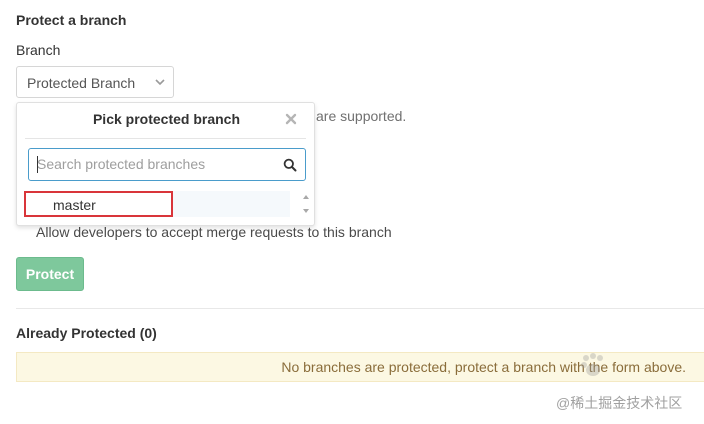  What do you see at coordinates (50, 274) in the screenshot?
I see `protect-button: Protect` at bounding box center [50, 274].